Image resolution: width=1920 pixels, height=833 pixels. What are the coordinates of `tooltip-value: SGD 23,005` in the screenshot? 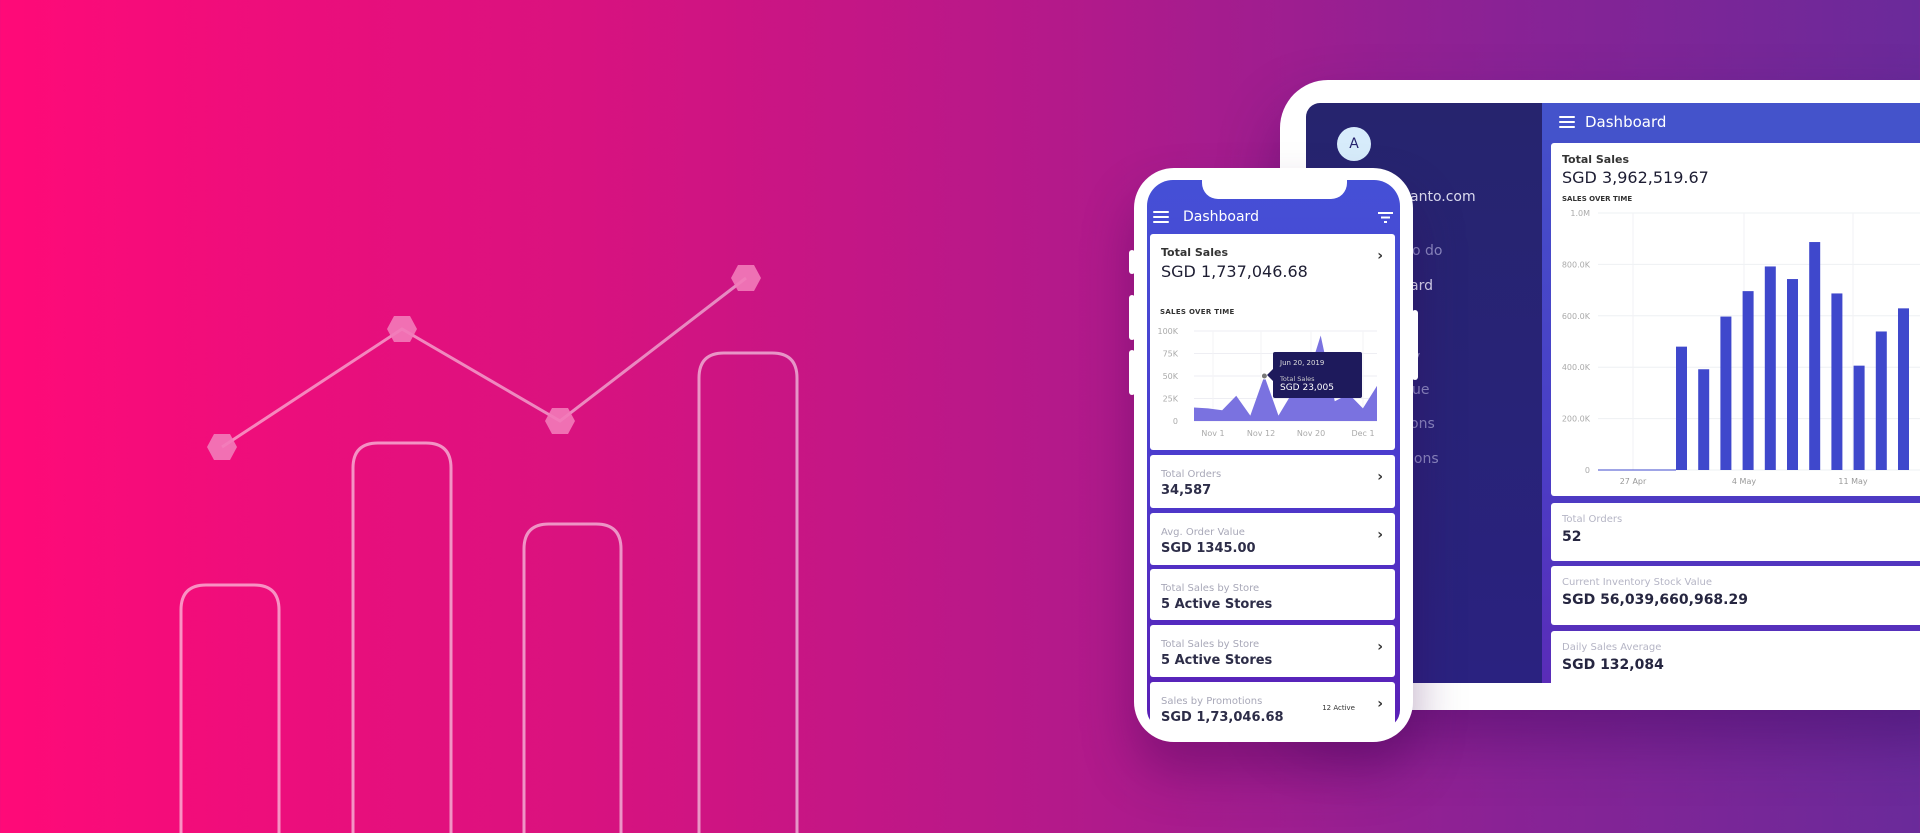 It's located at (1307, 388).